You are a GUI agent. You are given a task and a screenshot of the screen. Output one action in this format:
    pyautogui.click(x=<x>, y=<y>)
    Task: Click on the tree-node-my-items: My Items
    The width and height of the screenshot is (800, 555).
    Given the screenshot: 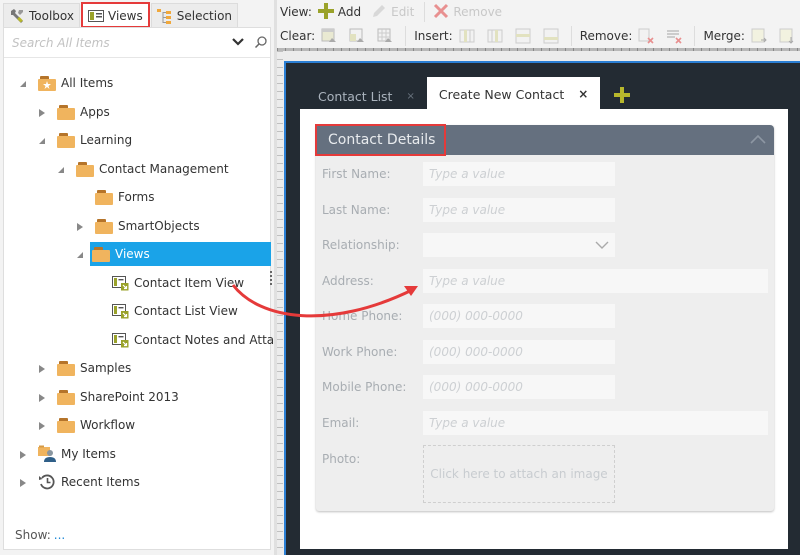 What is the action you would take?
    pyautogui.click(x=67, y=454)
    